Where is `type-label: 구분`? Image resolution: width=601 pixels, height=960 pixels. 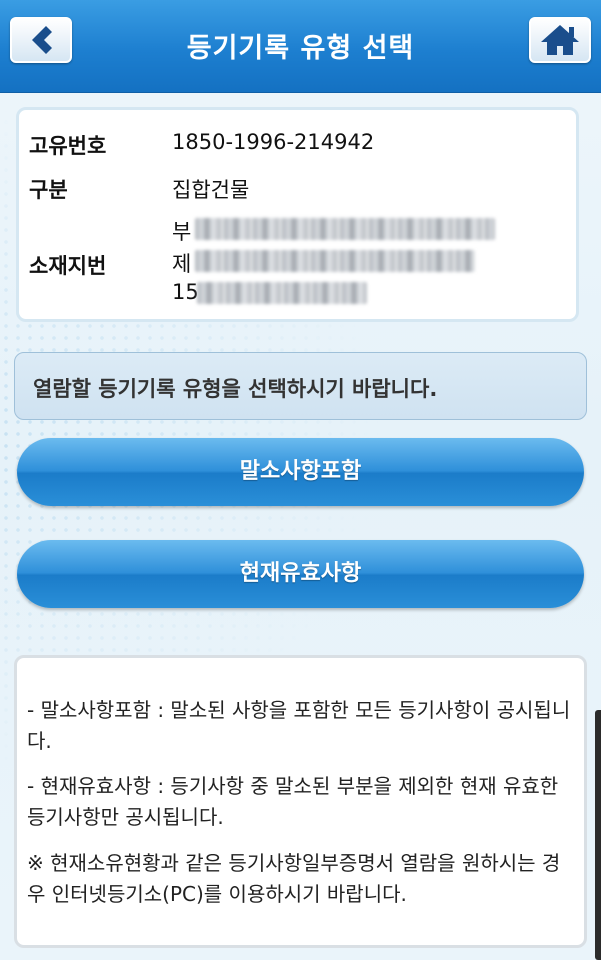 type-label: 구분 is located at coordinates (48, 190).